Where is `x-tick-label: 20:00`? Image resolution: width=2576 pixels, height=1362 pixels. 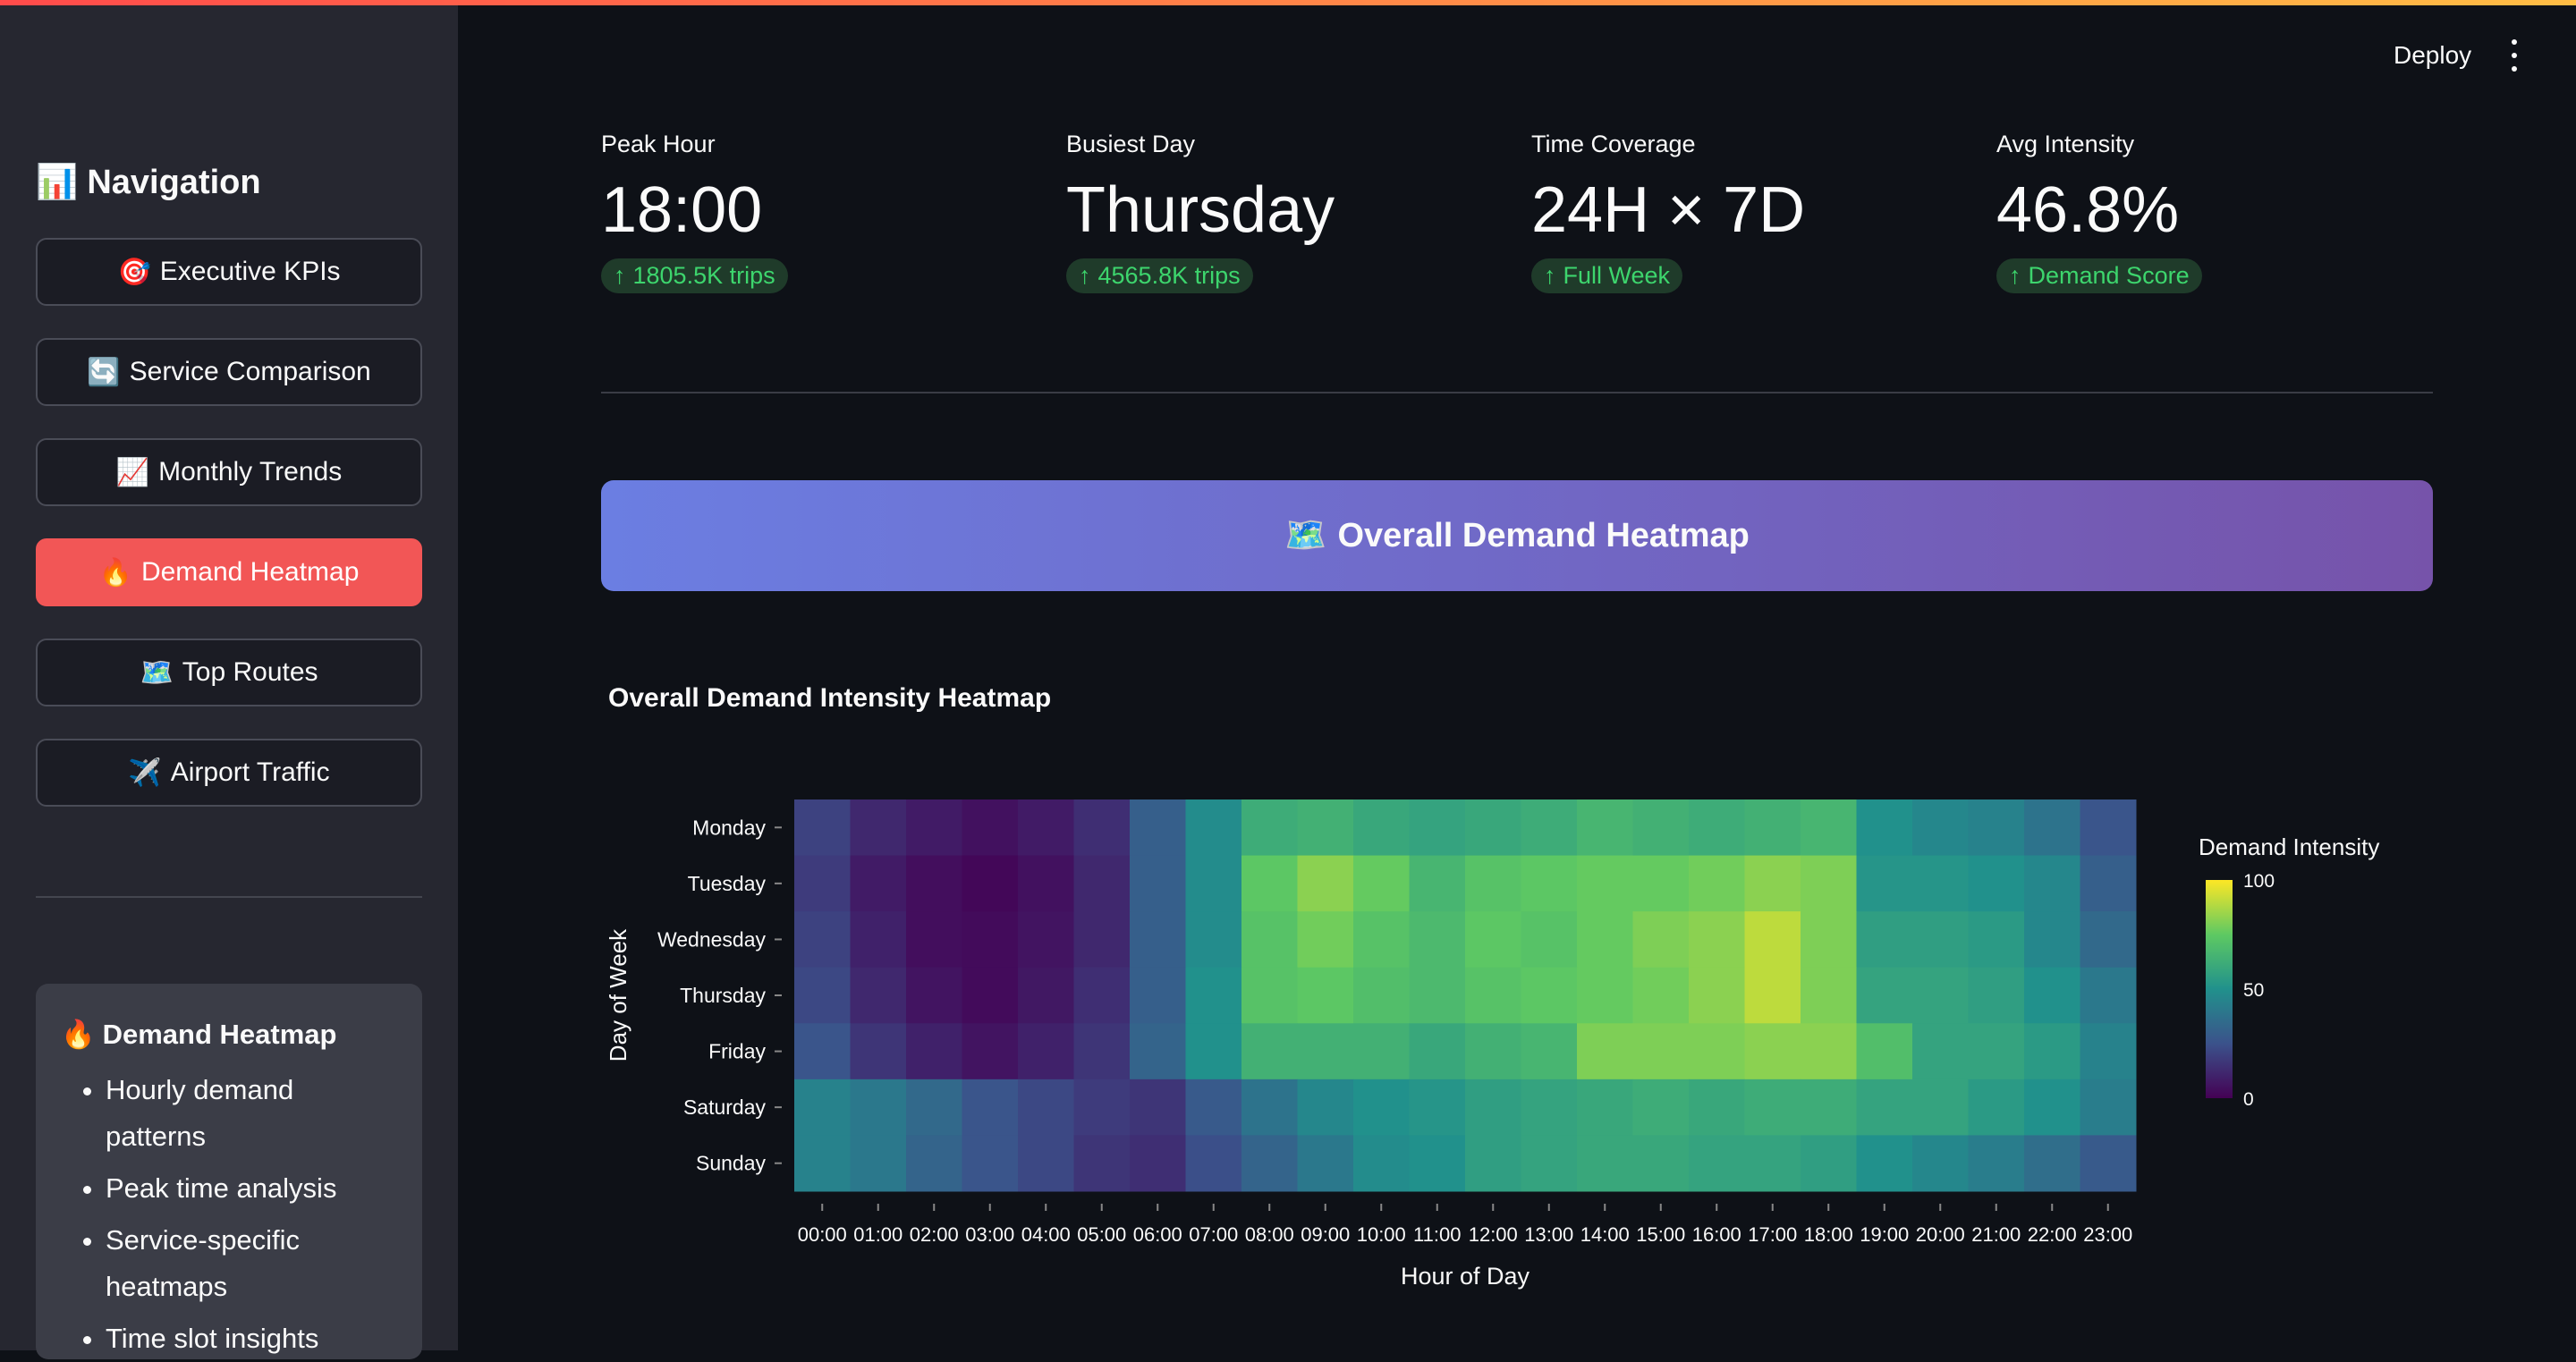 x-tick-label: 20:00 is located at coordinates (1940, 1234).